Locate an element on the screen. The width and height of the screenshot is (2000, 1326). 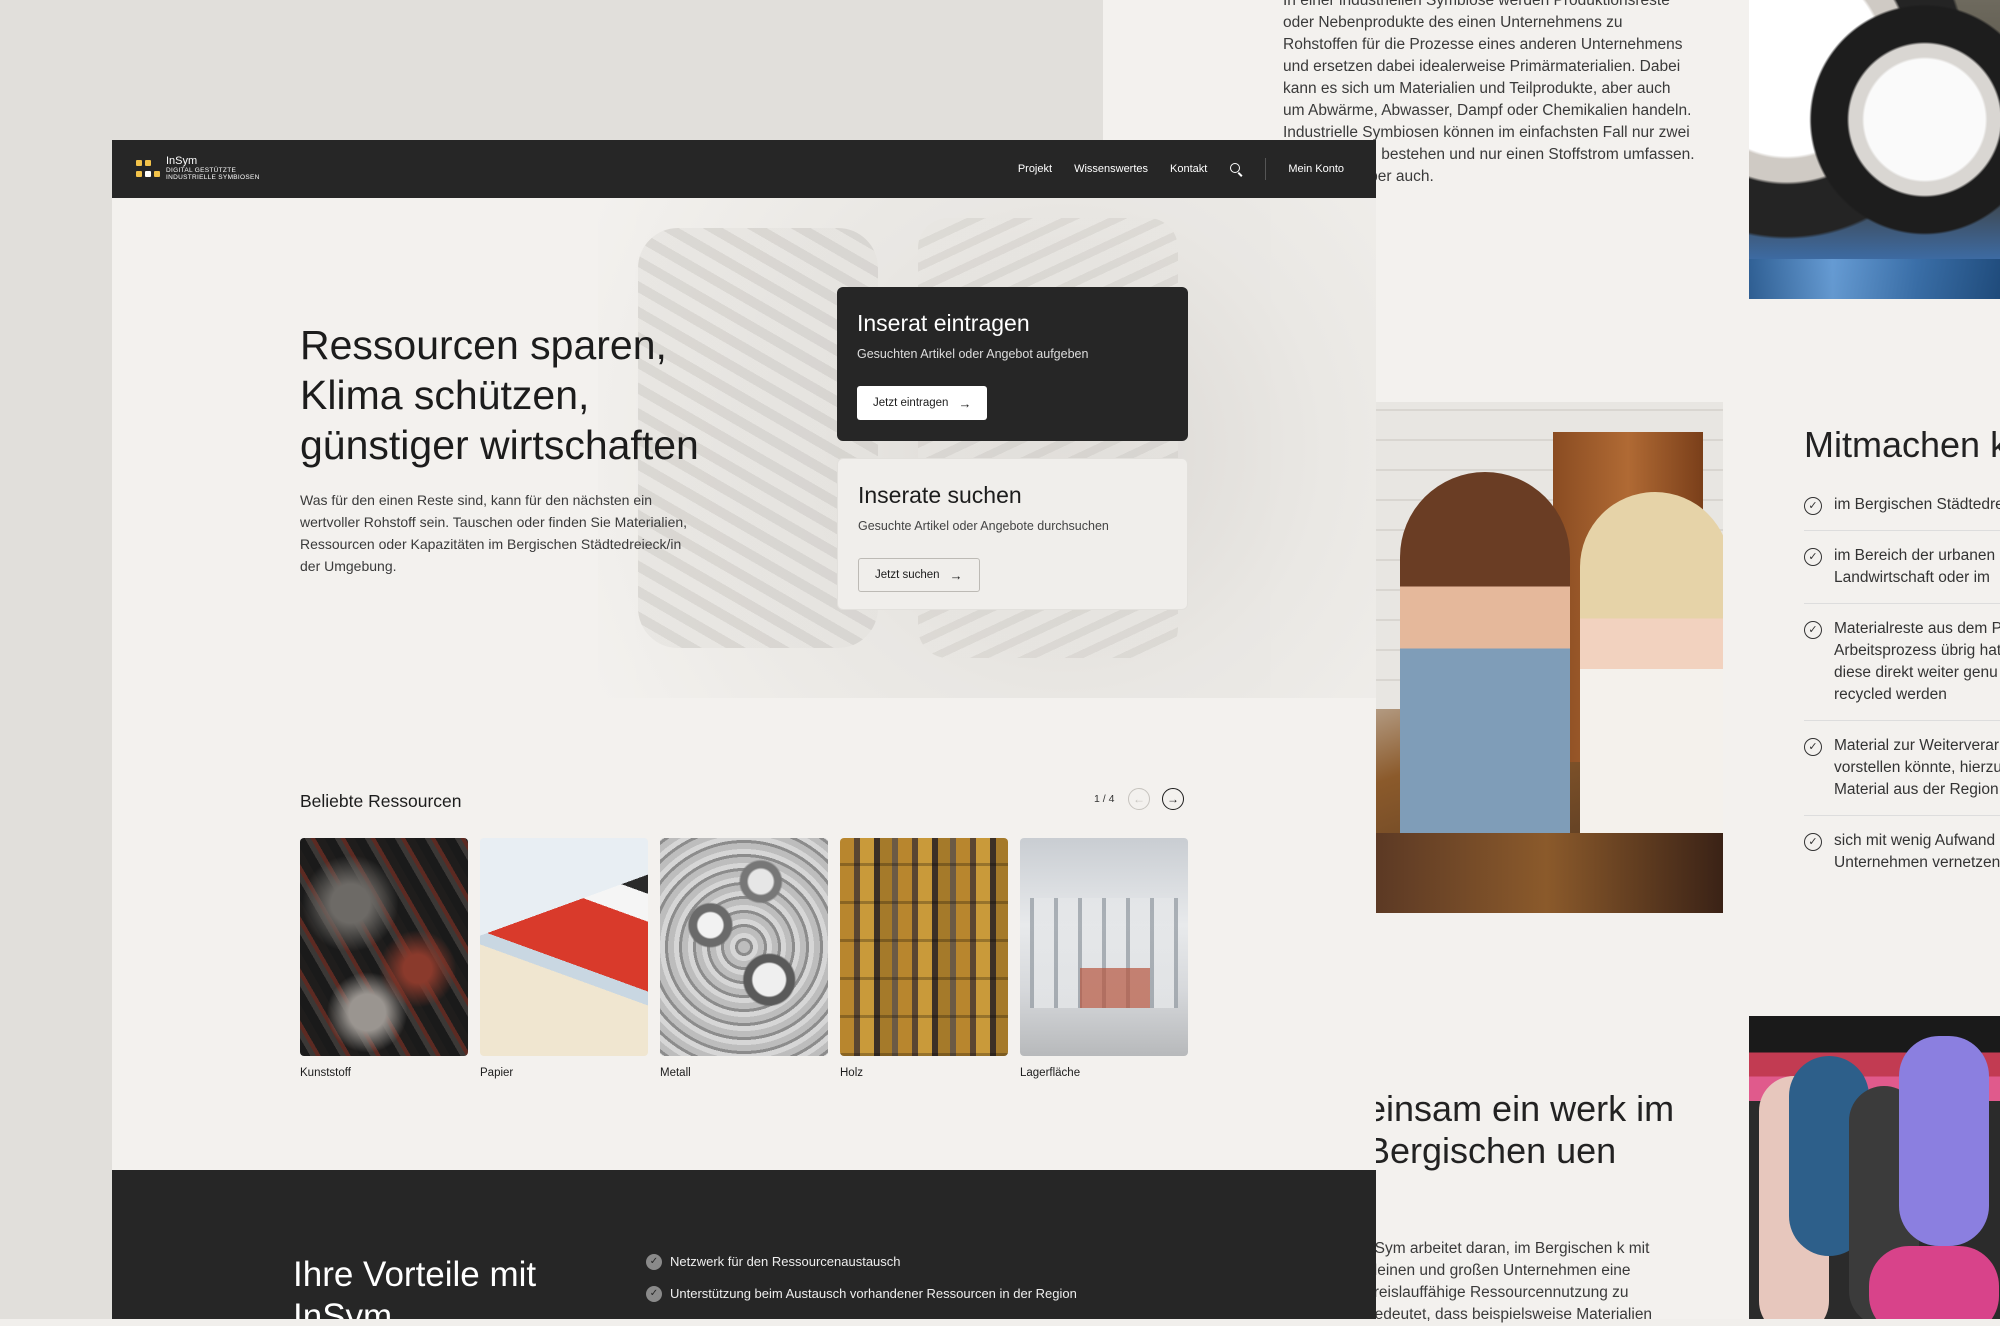
nav-links: Projekt Wissenswertes Kontakt Mein Konto is located at coordinates (1181, 169).